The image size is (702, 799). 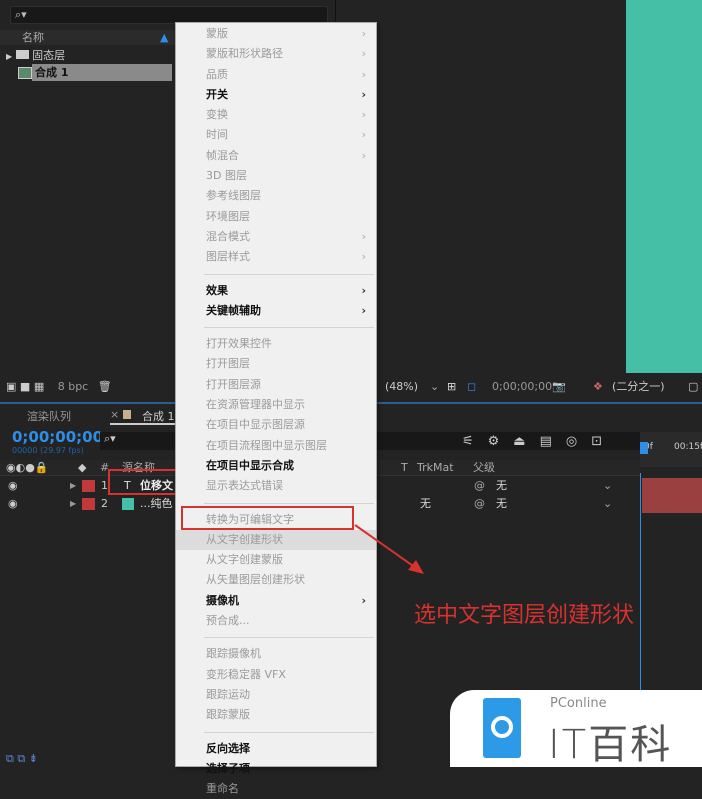 I want to click on menu-item: 3D 图层, so click(x=276, y=176).